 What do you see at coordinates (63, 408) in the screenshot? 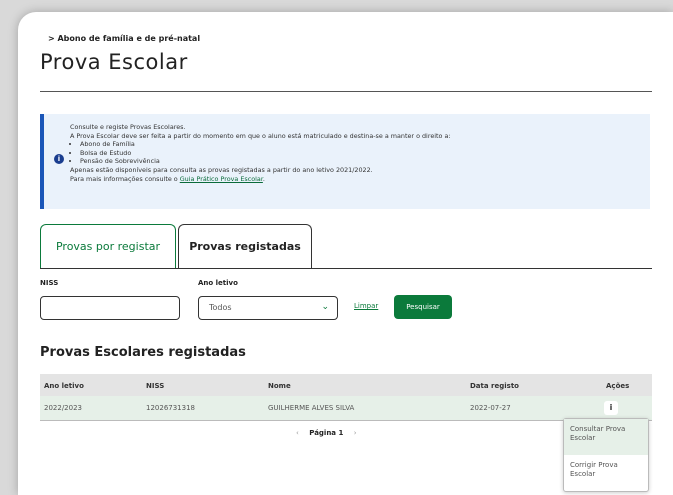
I see `cell-ano: 2022/2023` at bounding box center [63, 408].